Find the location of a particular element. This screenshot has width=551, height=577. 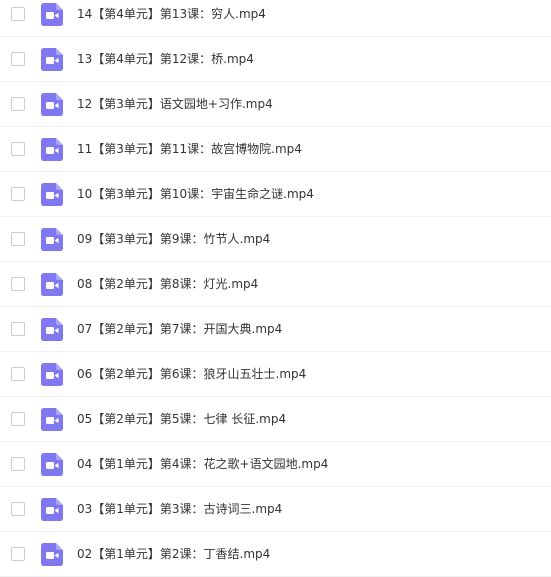

file-row: 14【第4单元】第13课：穷人.mp4 is located at coordinates (275, 18).